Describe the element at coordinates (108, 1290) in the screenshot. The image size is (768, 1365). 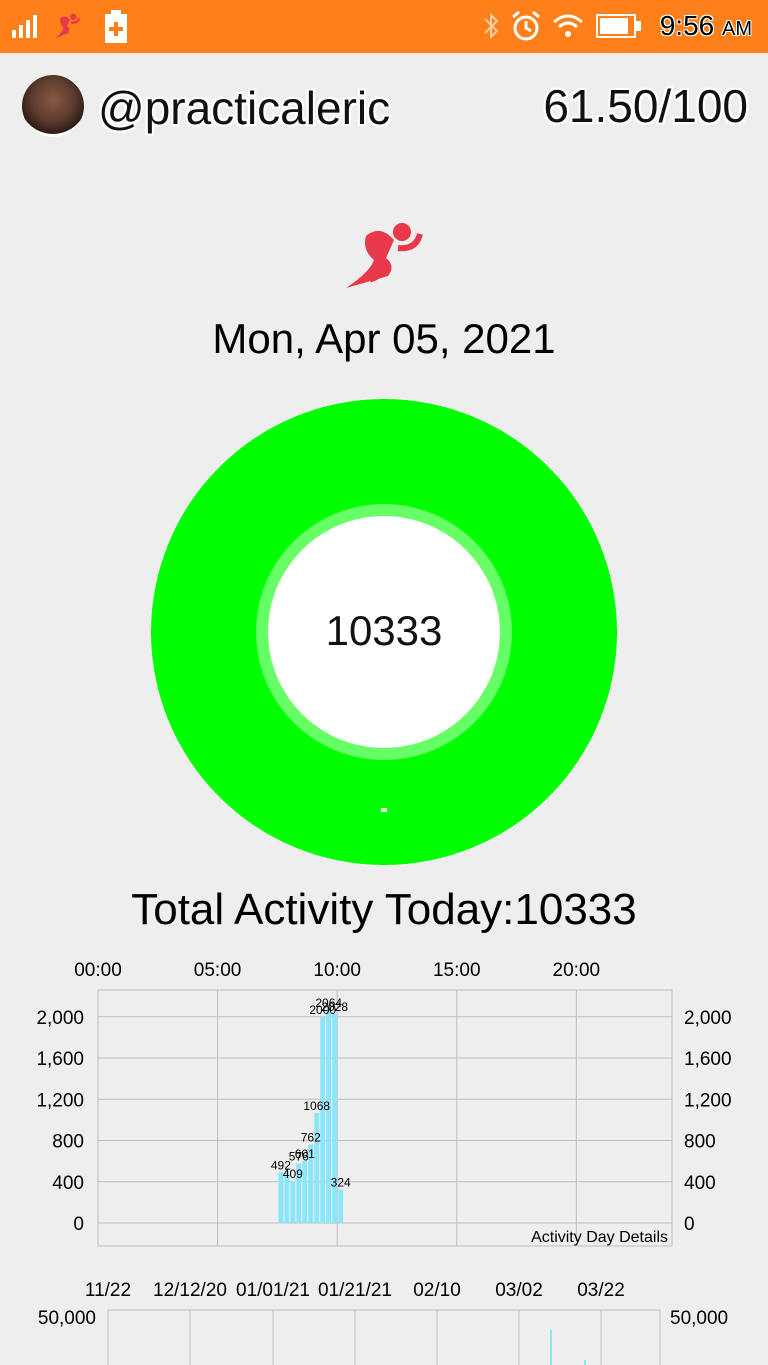
I see `x-tick-label: 11/22` at that location.